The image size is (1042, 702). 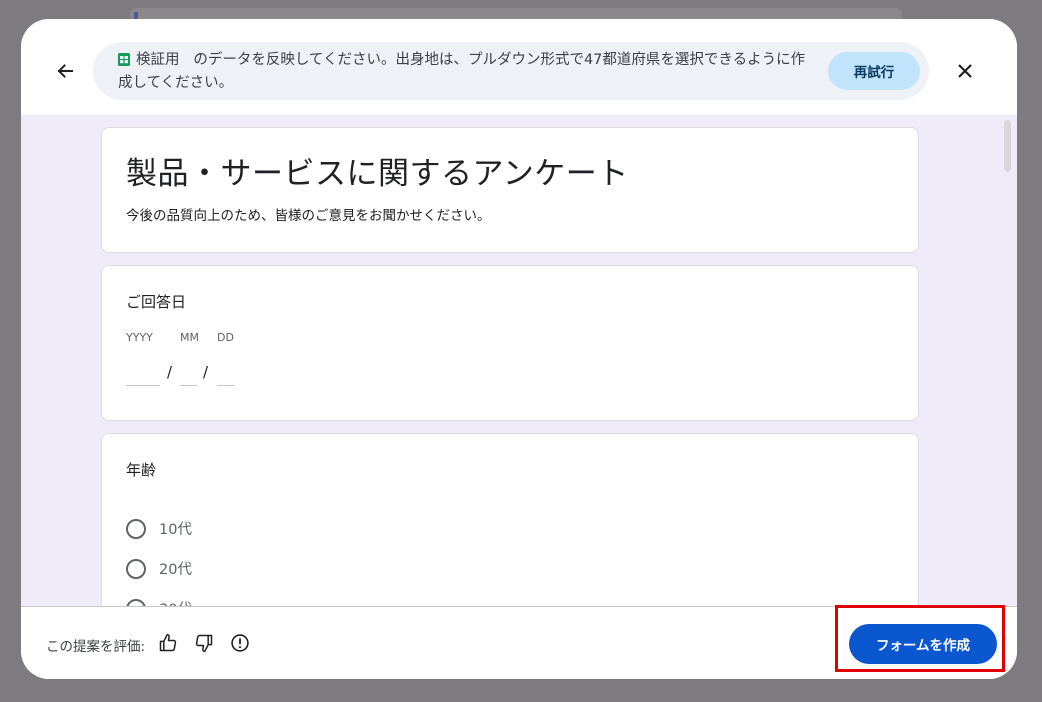 I want to click on month-label: MM, so click(x=189, y=337).